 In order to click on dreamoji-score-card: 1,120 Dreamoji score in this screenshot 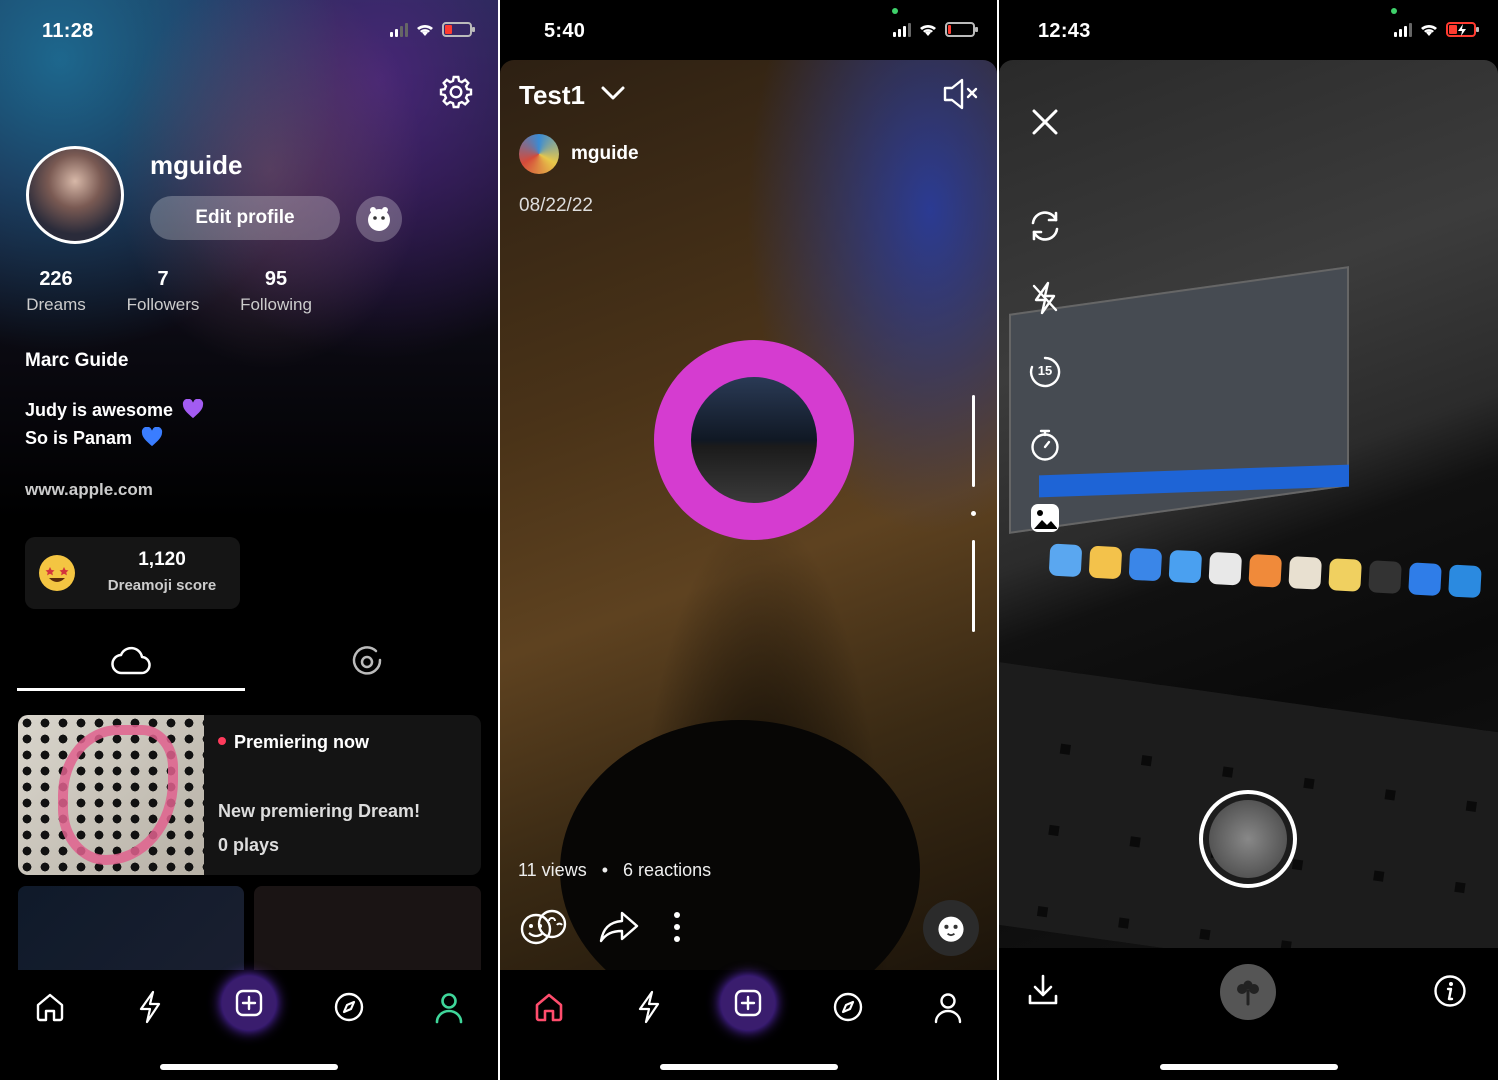, I will do `click(132, 573)`.